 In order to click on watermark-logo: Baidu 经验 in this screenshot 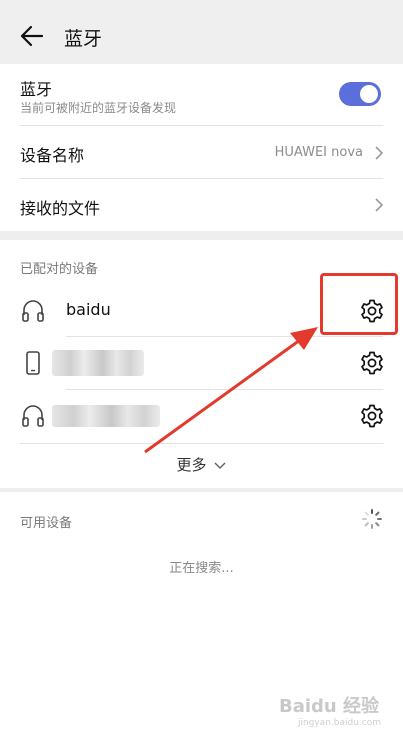, I will do `click(328, 706)`.